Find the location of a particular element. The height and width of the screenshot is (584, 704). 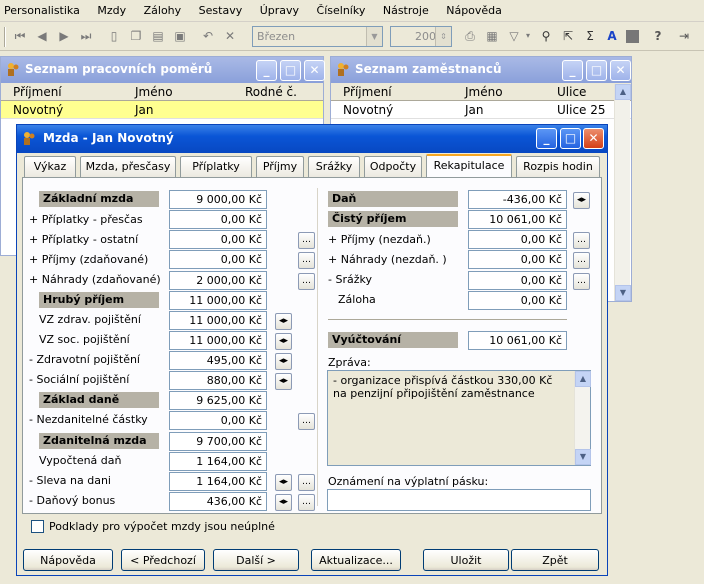

value-zdanitelna-mzda: 9 700,00 Kč is located at coordinates (218, 441).